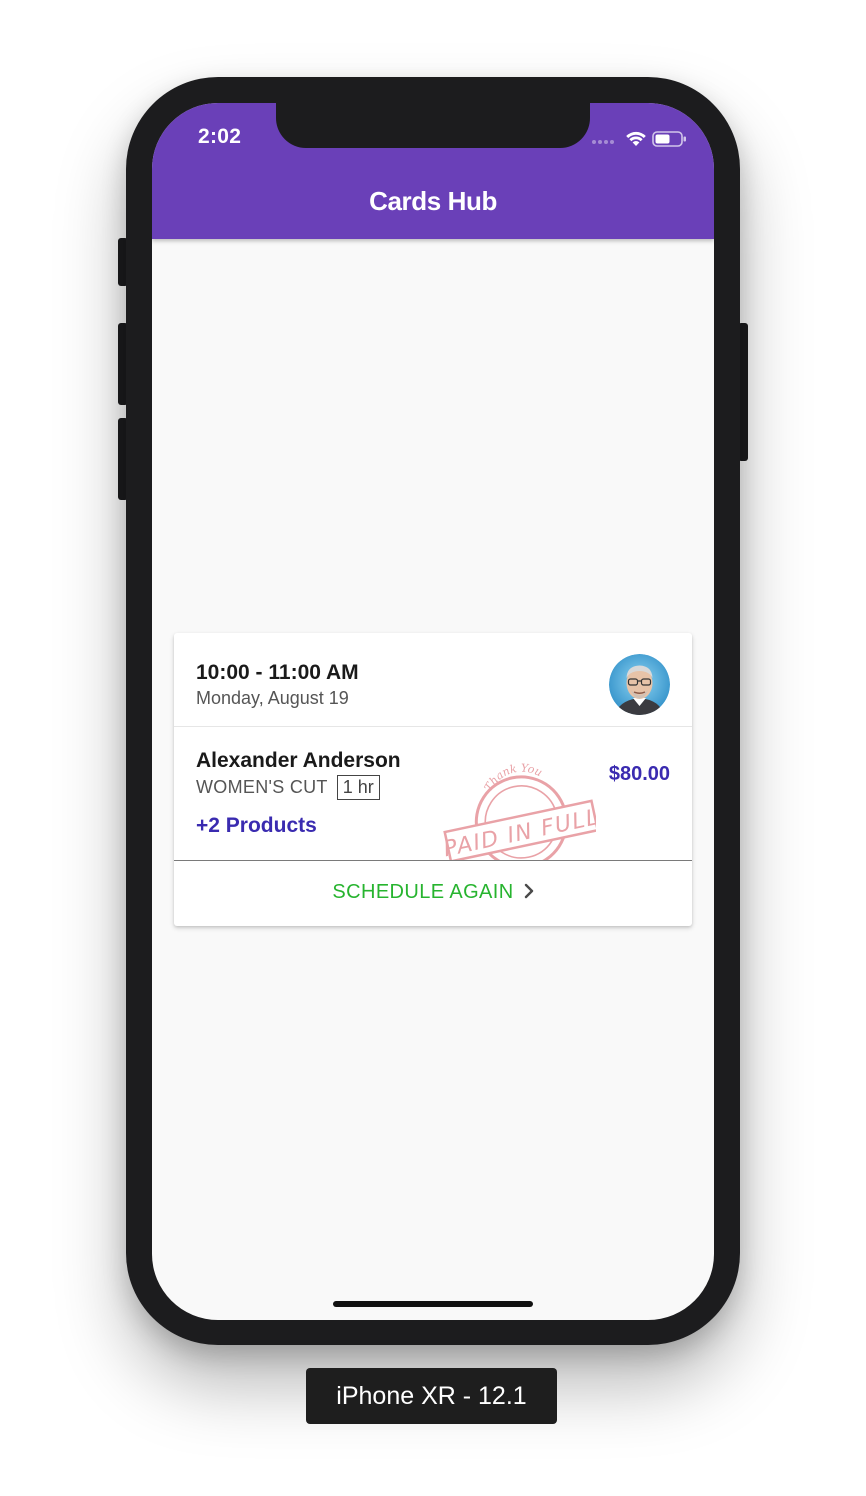  I want to click on products-link: +2 Products, so click(256, 826).